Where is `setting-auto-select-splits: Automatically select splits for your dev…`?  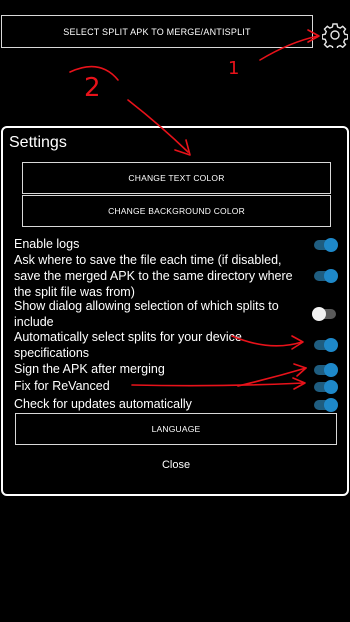 setting-auto-select-splits: Automatically select splits for your dev… is located at coordinates (179, 345).